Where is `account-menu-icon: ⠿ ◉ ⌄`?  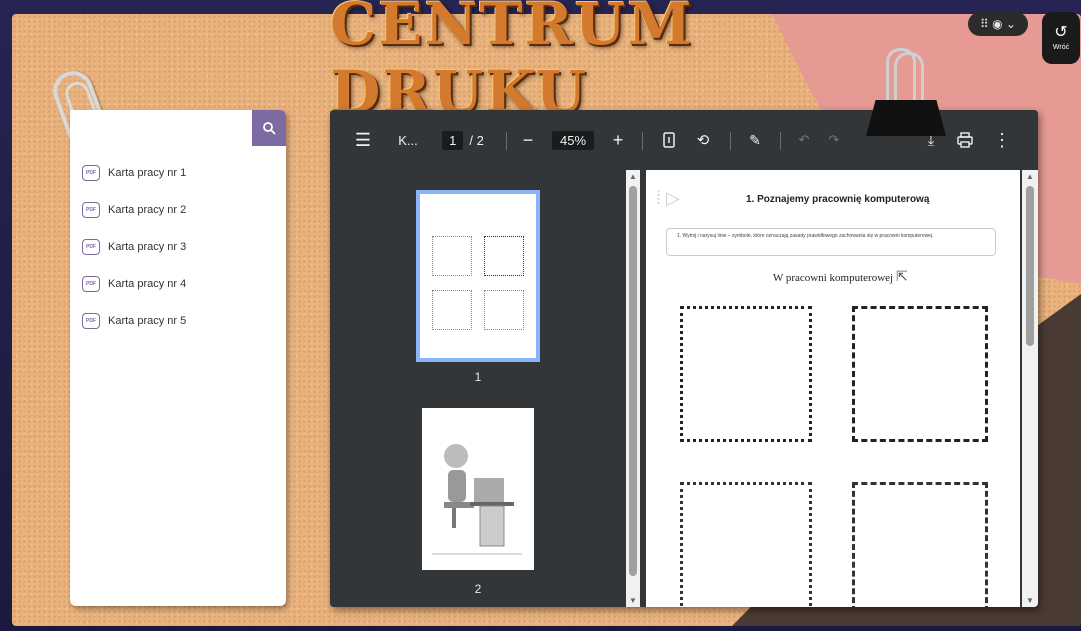 account-menu-icon: ⠿ ◉ ⌄ is located at coordinates (998, 24).